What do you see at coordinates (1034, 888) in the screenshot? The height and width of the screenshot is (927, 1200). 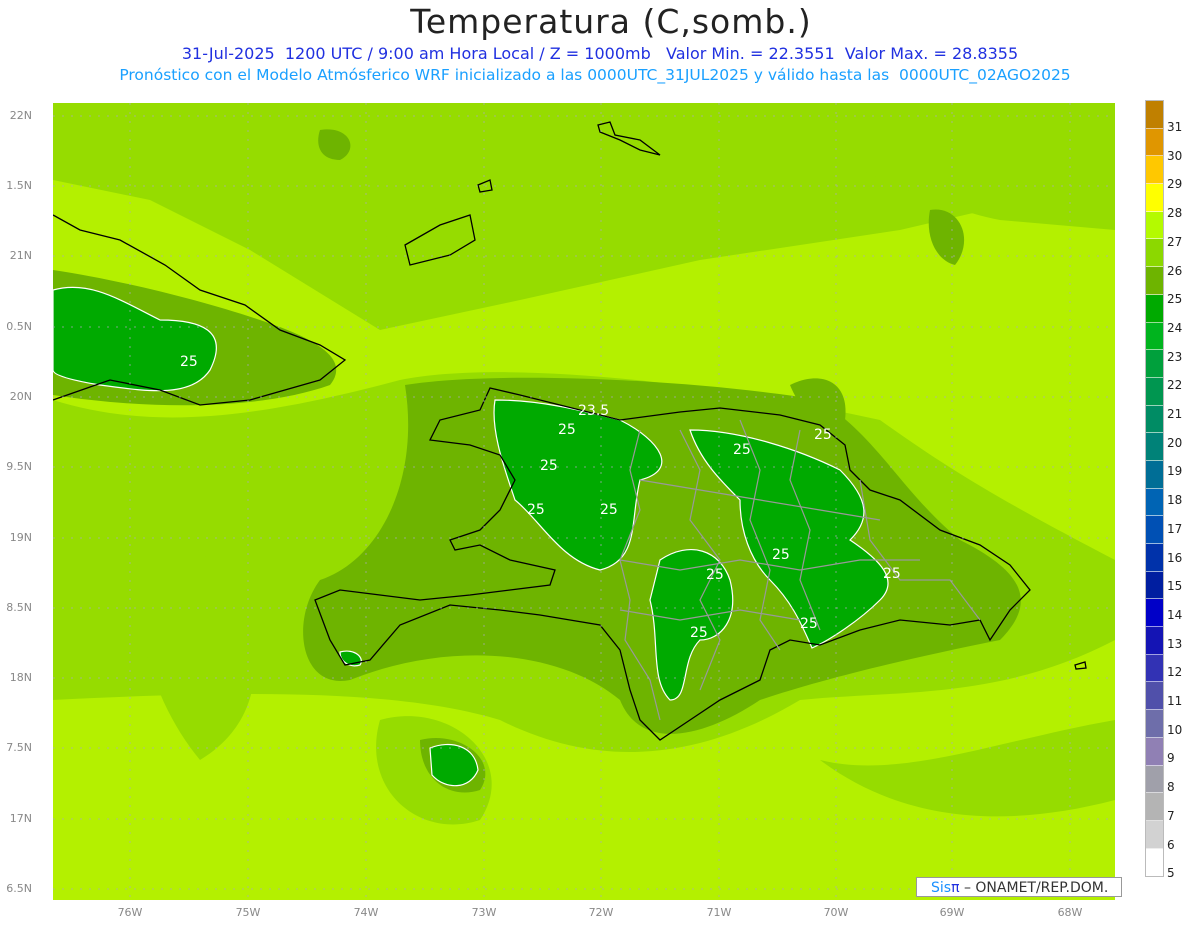 I see `logo-text: – ONAMET/REP.DOM.` at bounding box center [1034, 888].